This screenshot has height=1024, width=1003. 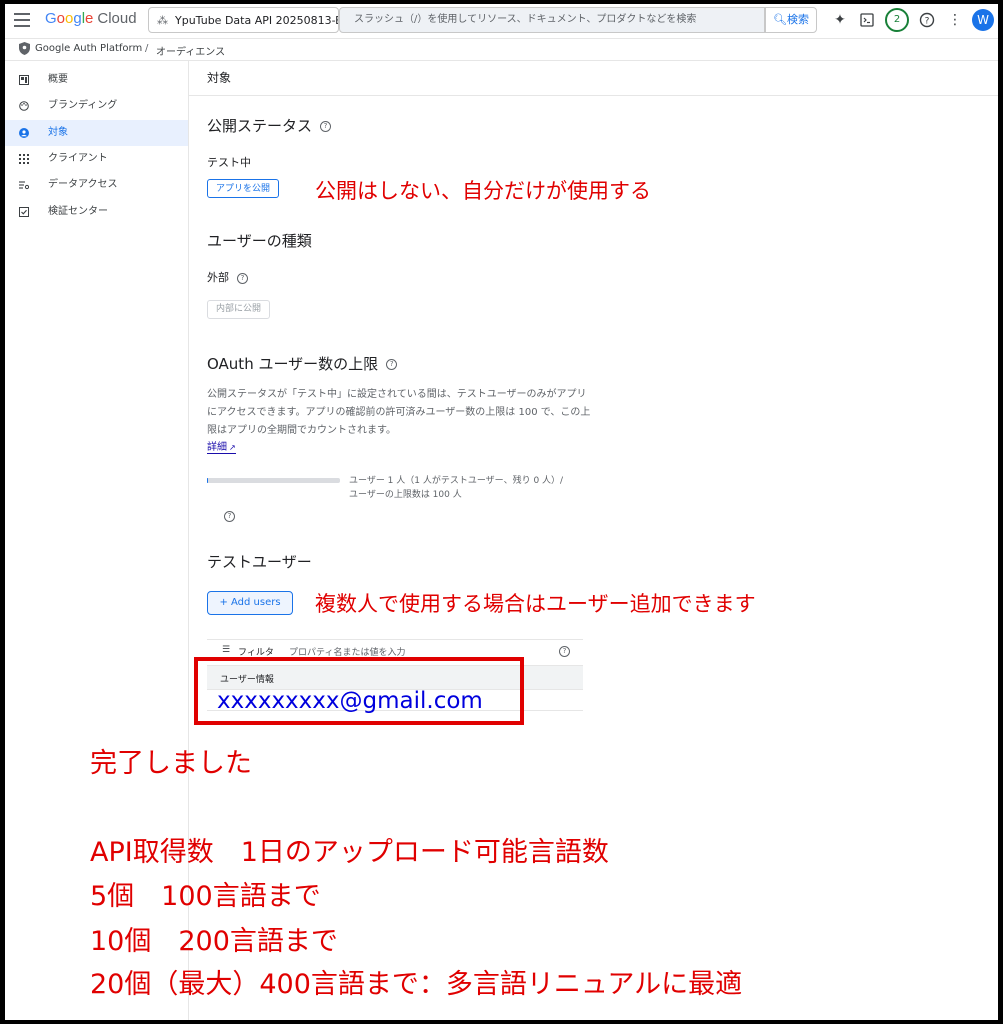 I want to click on sidebar-item-label: ブランディング, so click(x=83, y=105).